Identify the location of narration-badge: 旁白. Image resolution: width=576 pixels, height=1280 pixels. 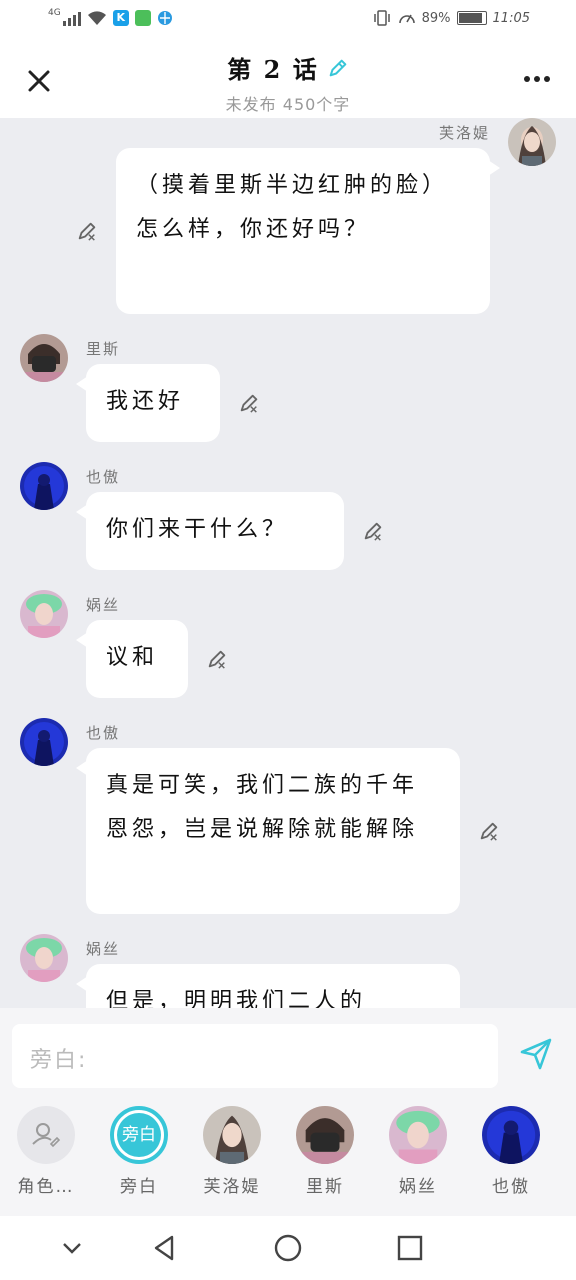
(139, 1135).